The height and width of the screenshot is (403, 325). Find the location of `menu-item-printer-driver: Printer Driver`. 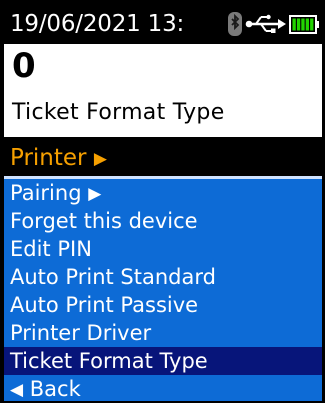

menu-item-printer-driver: Printer Driver is located at coordinates (163, 333).